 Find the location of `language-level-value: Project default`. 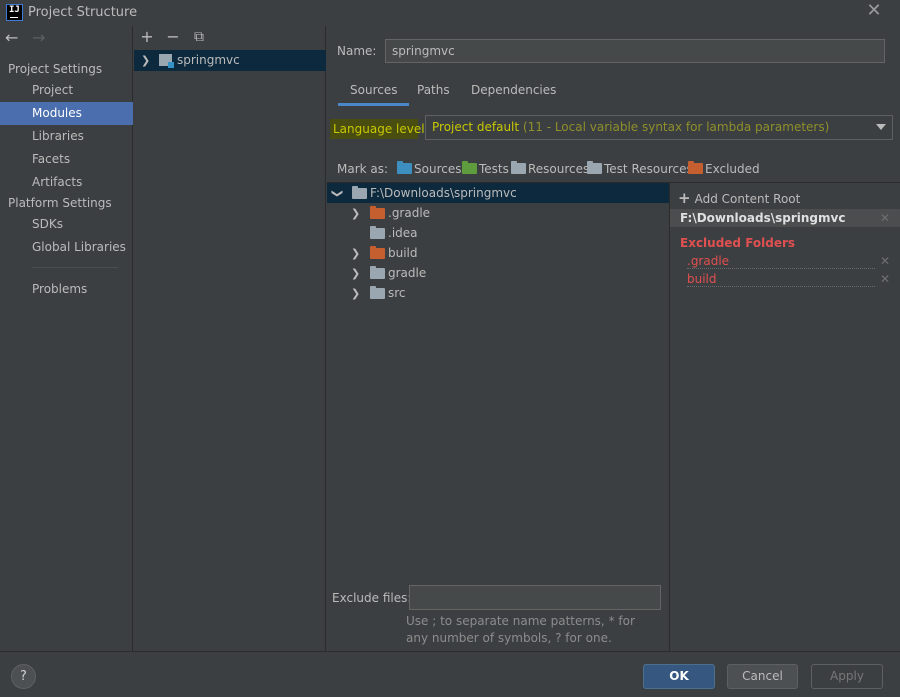

language-level-value: Project default is located at coordinates (476, 127).